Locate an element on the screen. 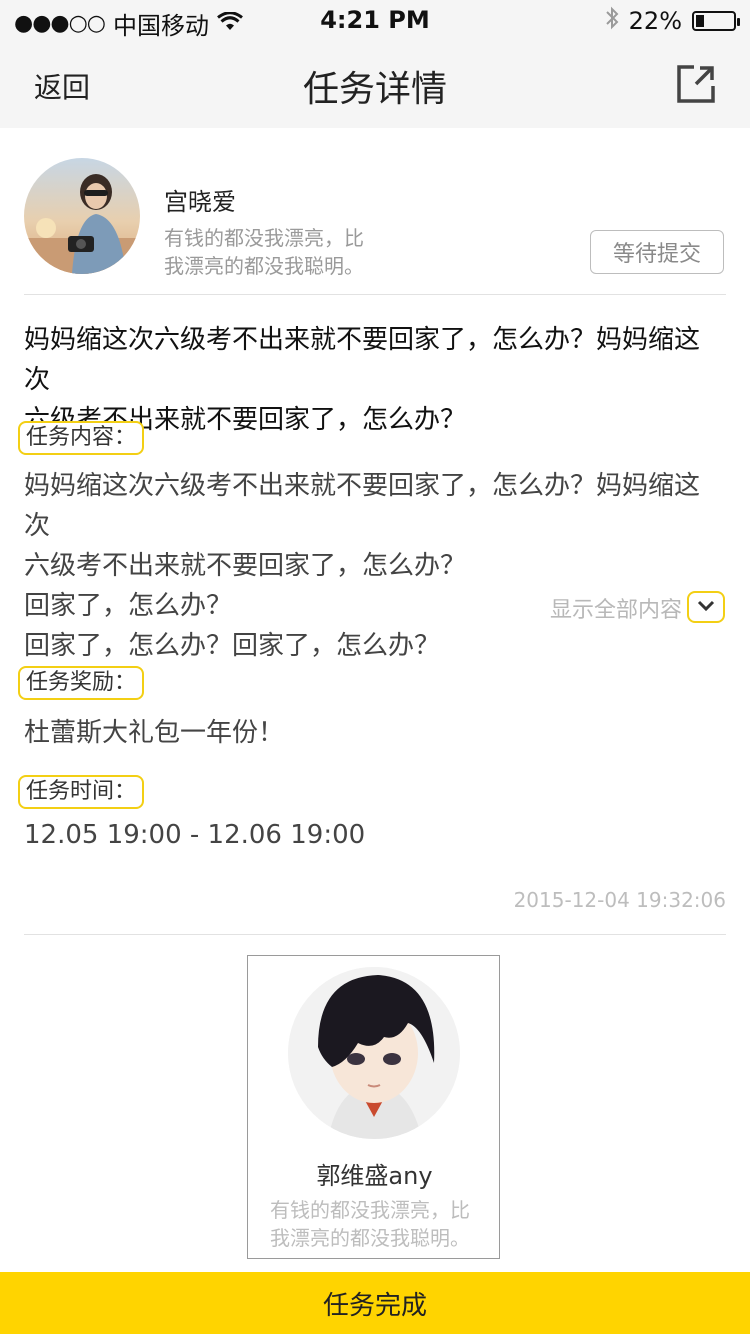 This screenshot has height=1334, width=750. status-bar: ●●●○○ 中国移动 4:21 PM 22% is located at coordinates (375, 20).